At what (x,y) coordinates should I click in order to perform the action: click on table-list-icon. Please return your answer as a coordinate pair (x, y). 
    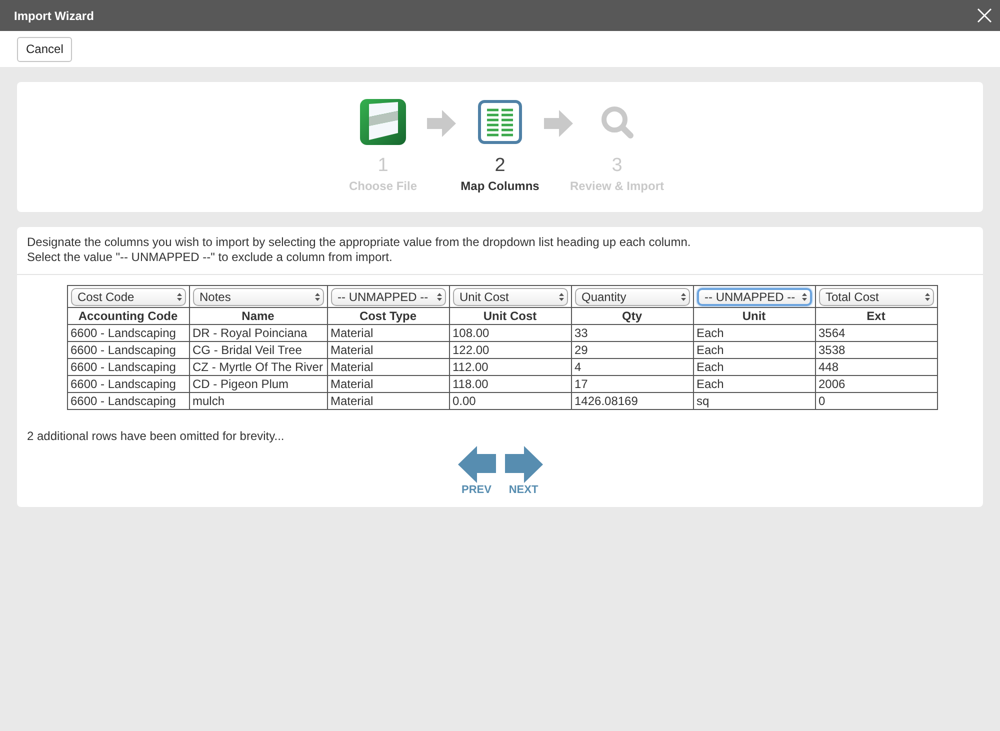
    Looking at the image, I should click on (500, 122).